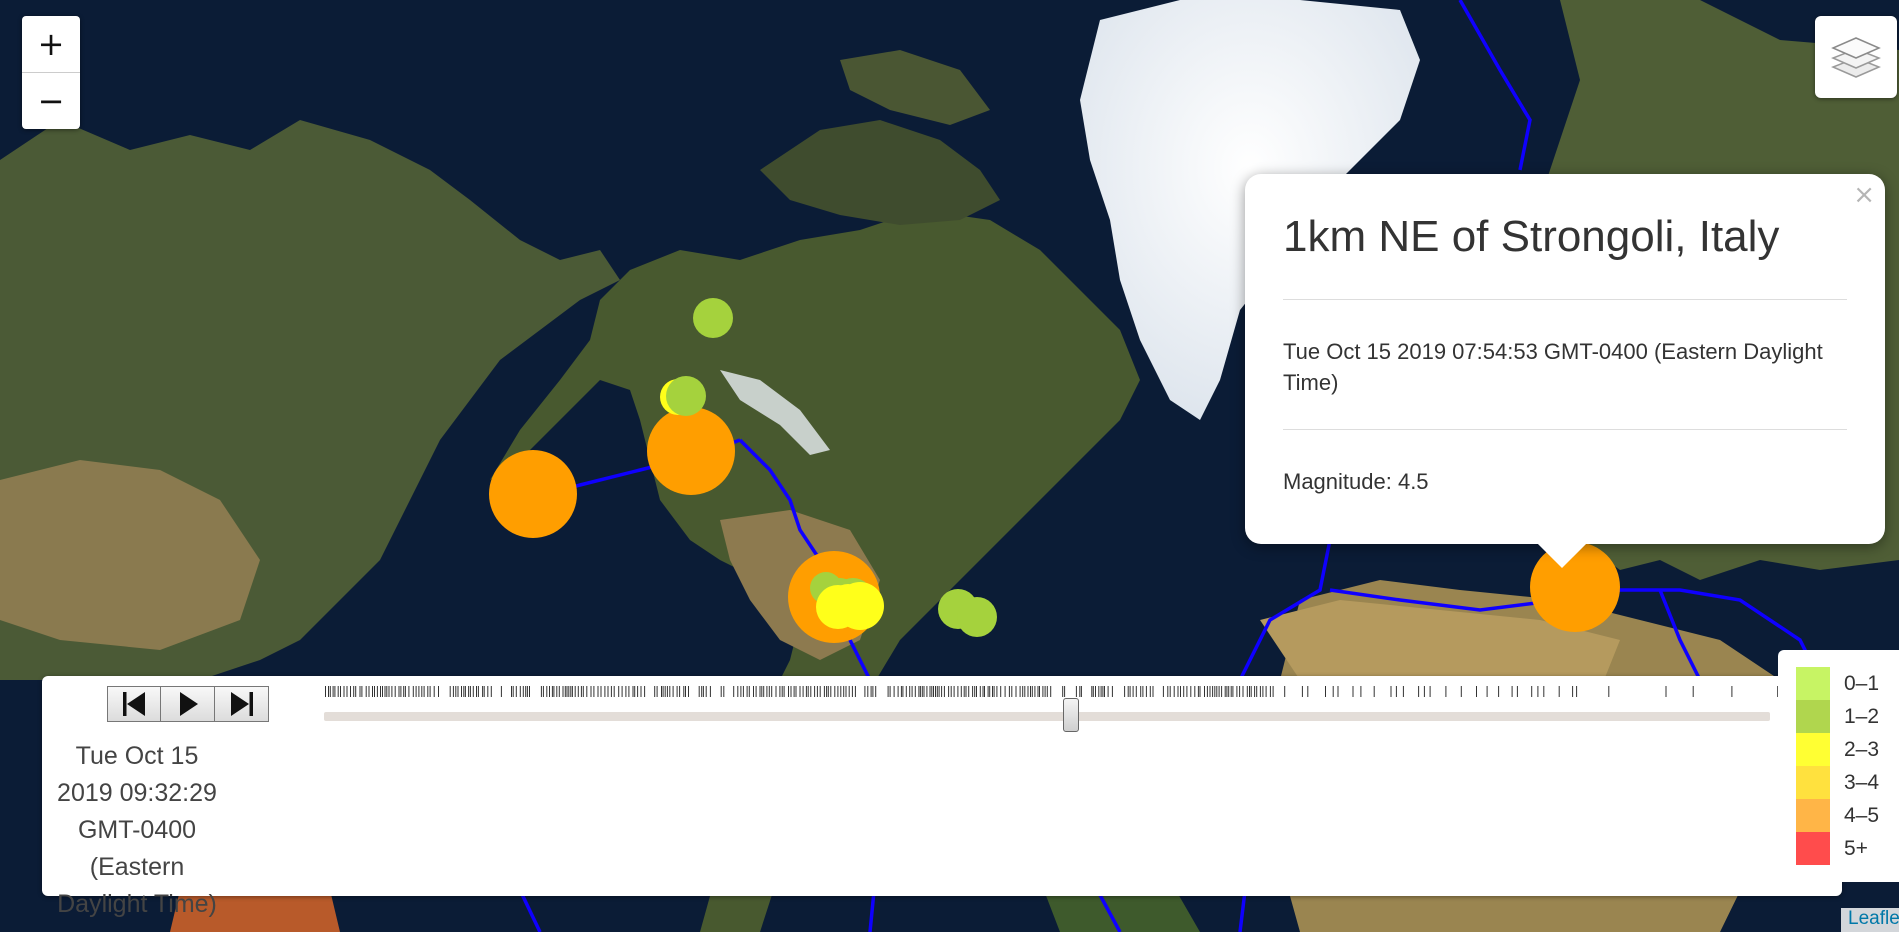 This screenshot has width=1899, height=932. I want to click on popup-close-button: ×, so click(1864, 195).